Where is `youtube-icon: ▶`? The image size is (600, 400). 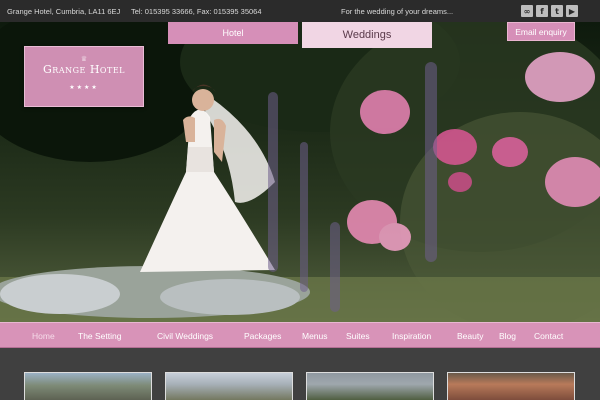
youtube-icon: ▶ is located at coordinates (572, 11).